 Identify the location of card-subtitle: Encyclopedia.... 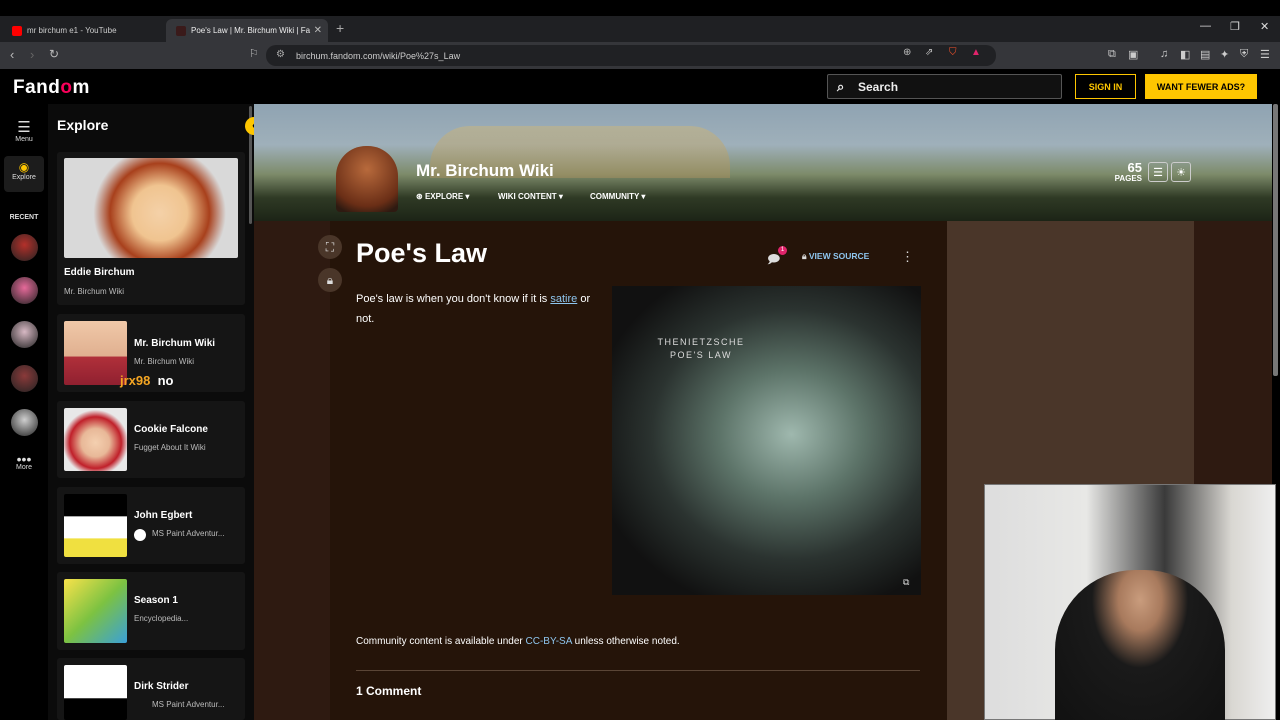
(161, 618).